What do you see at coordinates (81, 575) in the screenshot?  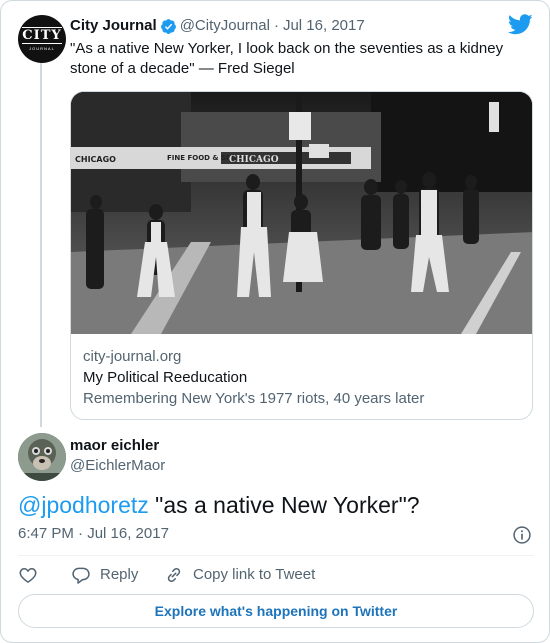 I see `reply-bubble-icon` at bounding box center [81, 575].